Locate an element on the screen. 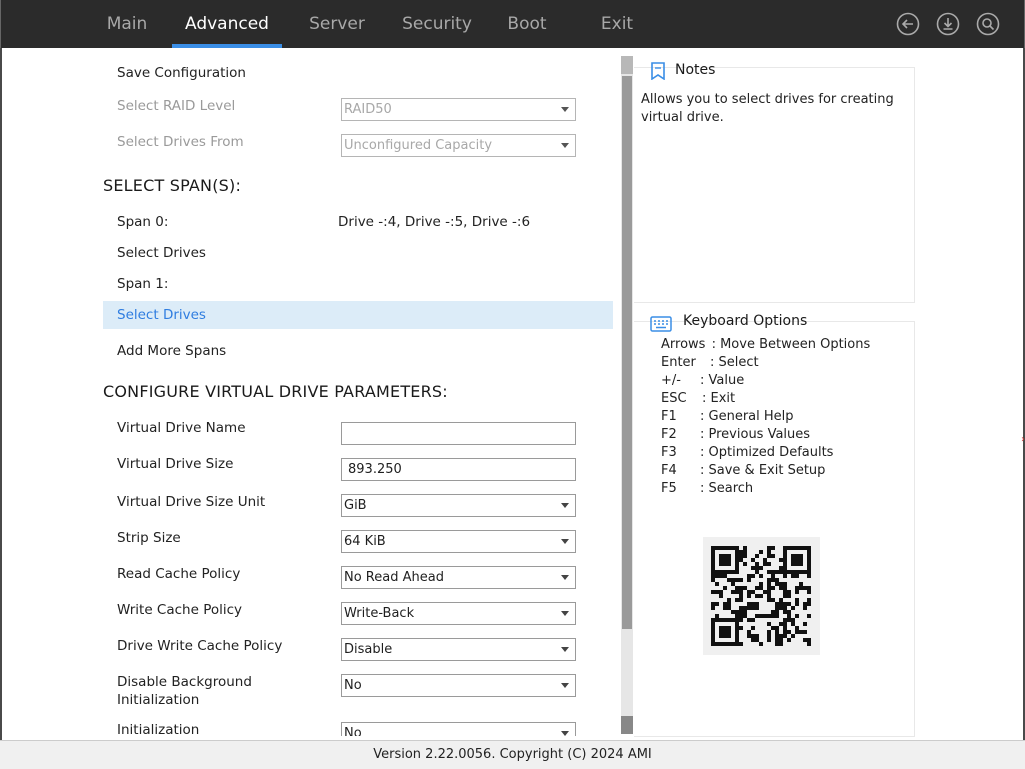 The height and width of the screenshot is (769, 1025). drive-write-cache-value: Disable is located at coordinates (368, 649).